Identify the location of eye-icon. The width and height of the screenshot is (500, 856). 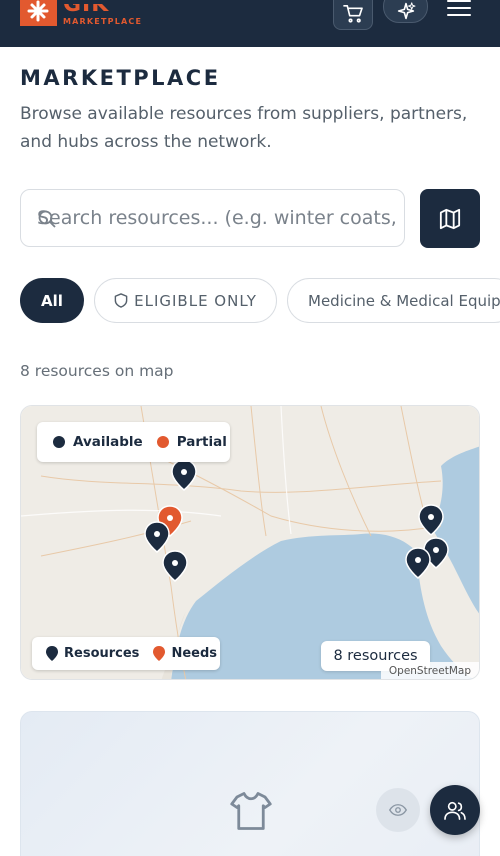
(398, 810).